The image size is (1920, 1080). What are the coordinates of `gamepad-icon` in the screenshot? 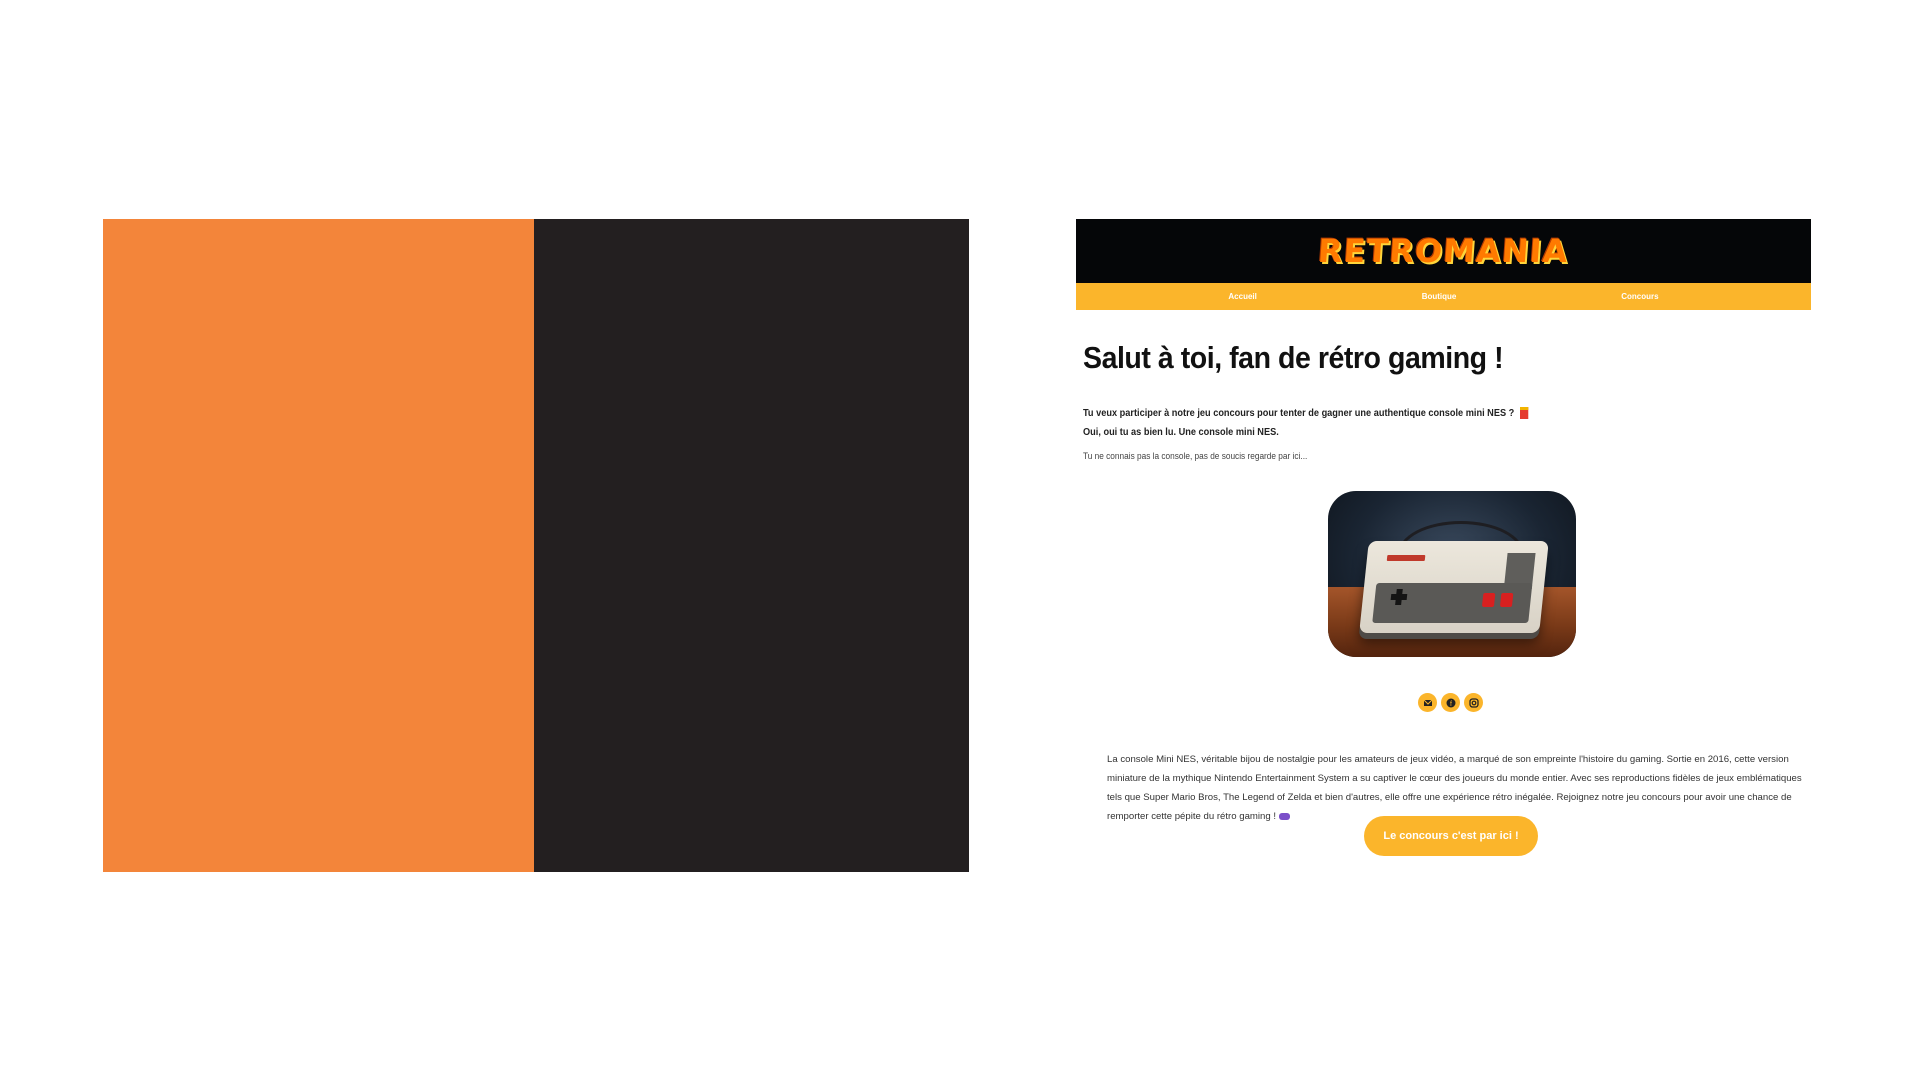 It's located at (1285, 816).